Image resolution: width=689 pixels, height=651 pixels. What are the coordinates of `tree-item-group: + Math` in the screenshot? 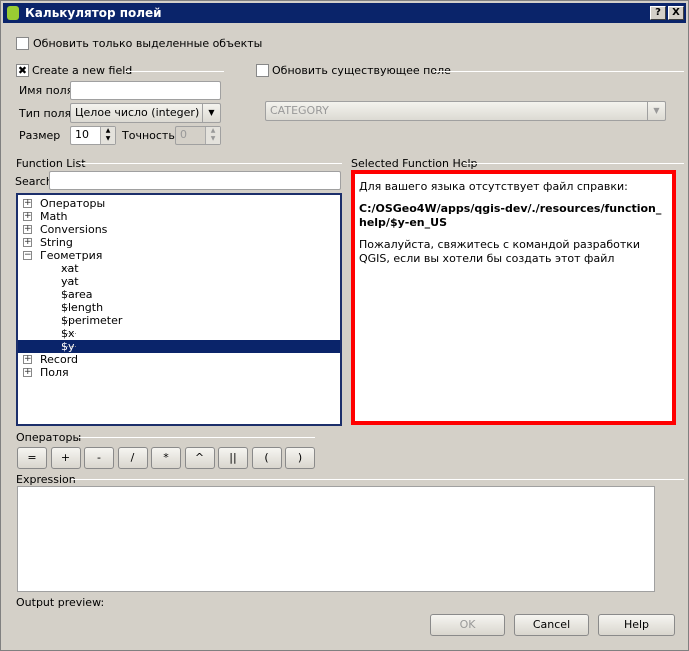 It's located at (179, 216).